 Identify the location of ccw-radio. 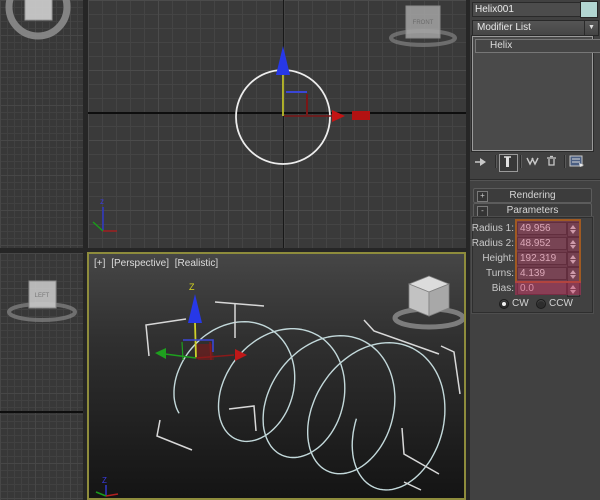
(541, 304).